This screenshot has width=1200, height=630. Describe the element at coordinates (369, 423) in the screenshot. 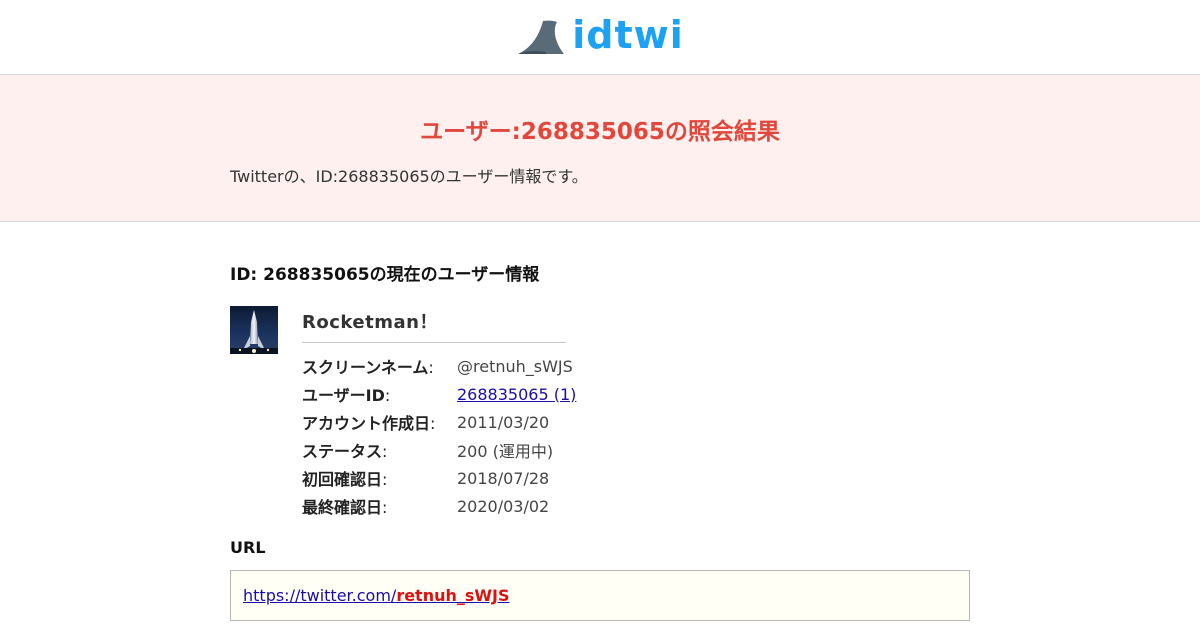

I see `info-label: アカウント作成日:` at that location.